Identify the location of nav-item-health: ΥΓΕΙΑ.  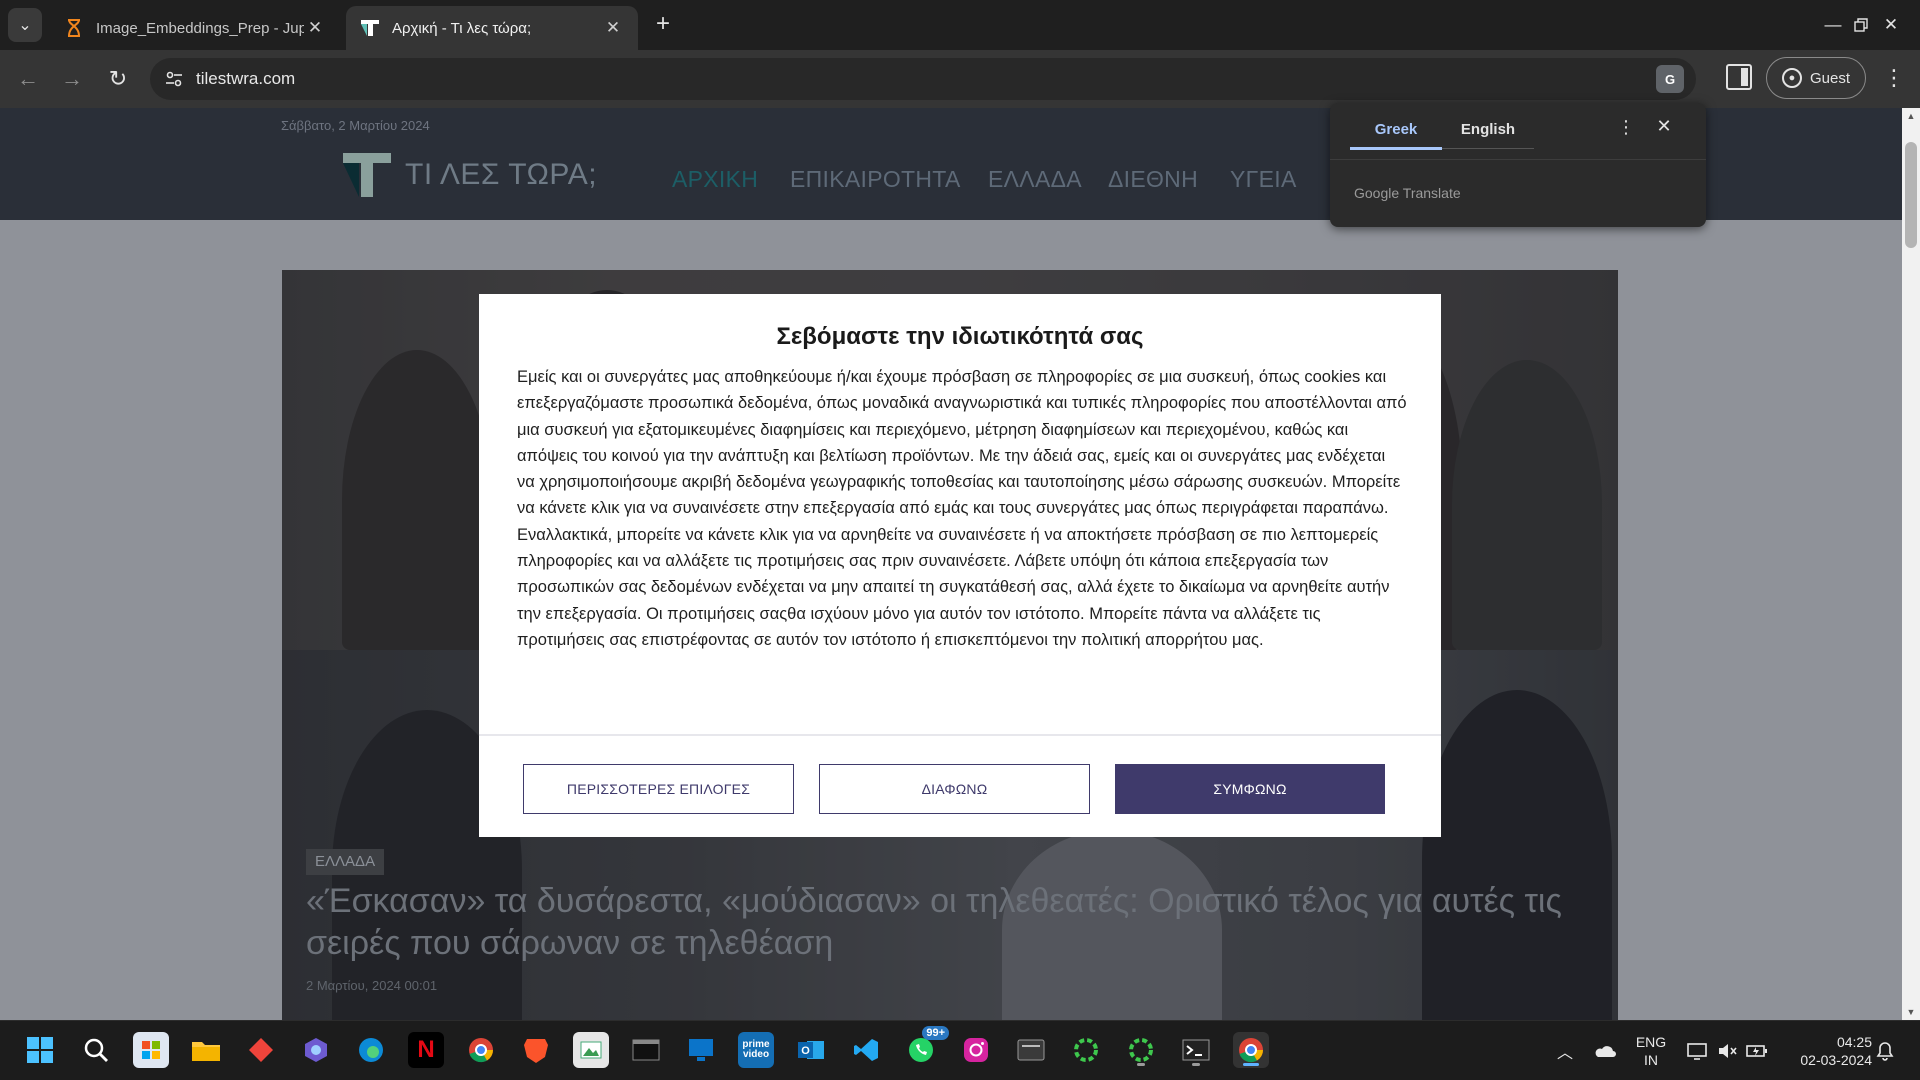
(1263, 179).